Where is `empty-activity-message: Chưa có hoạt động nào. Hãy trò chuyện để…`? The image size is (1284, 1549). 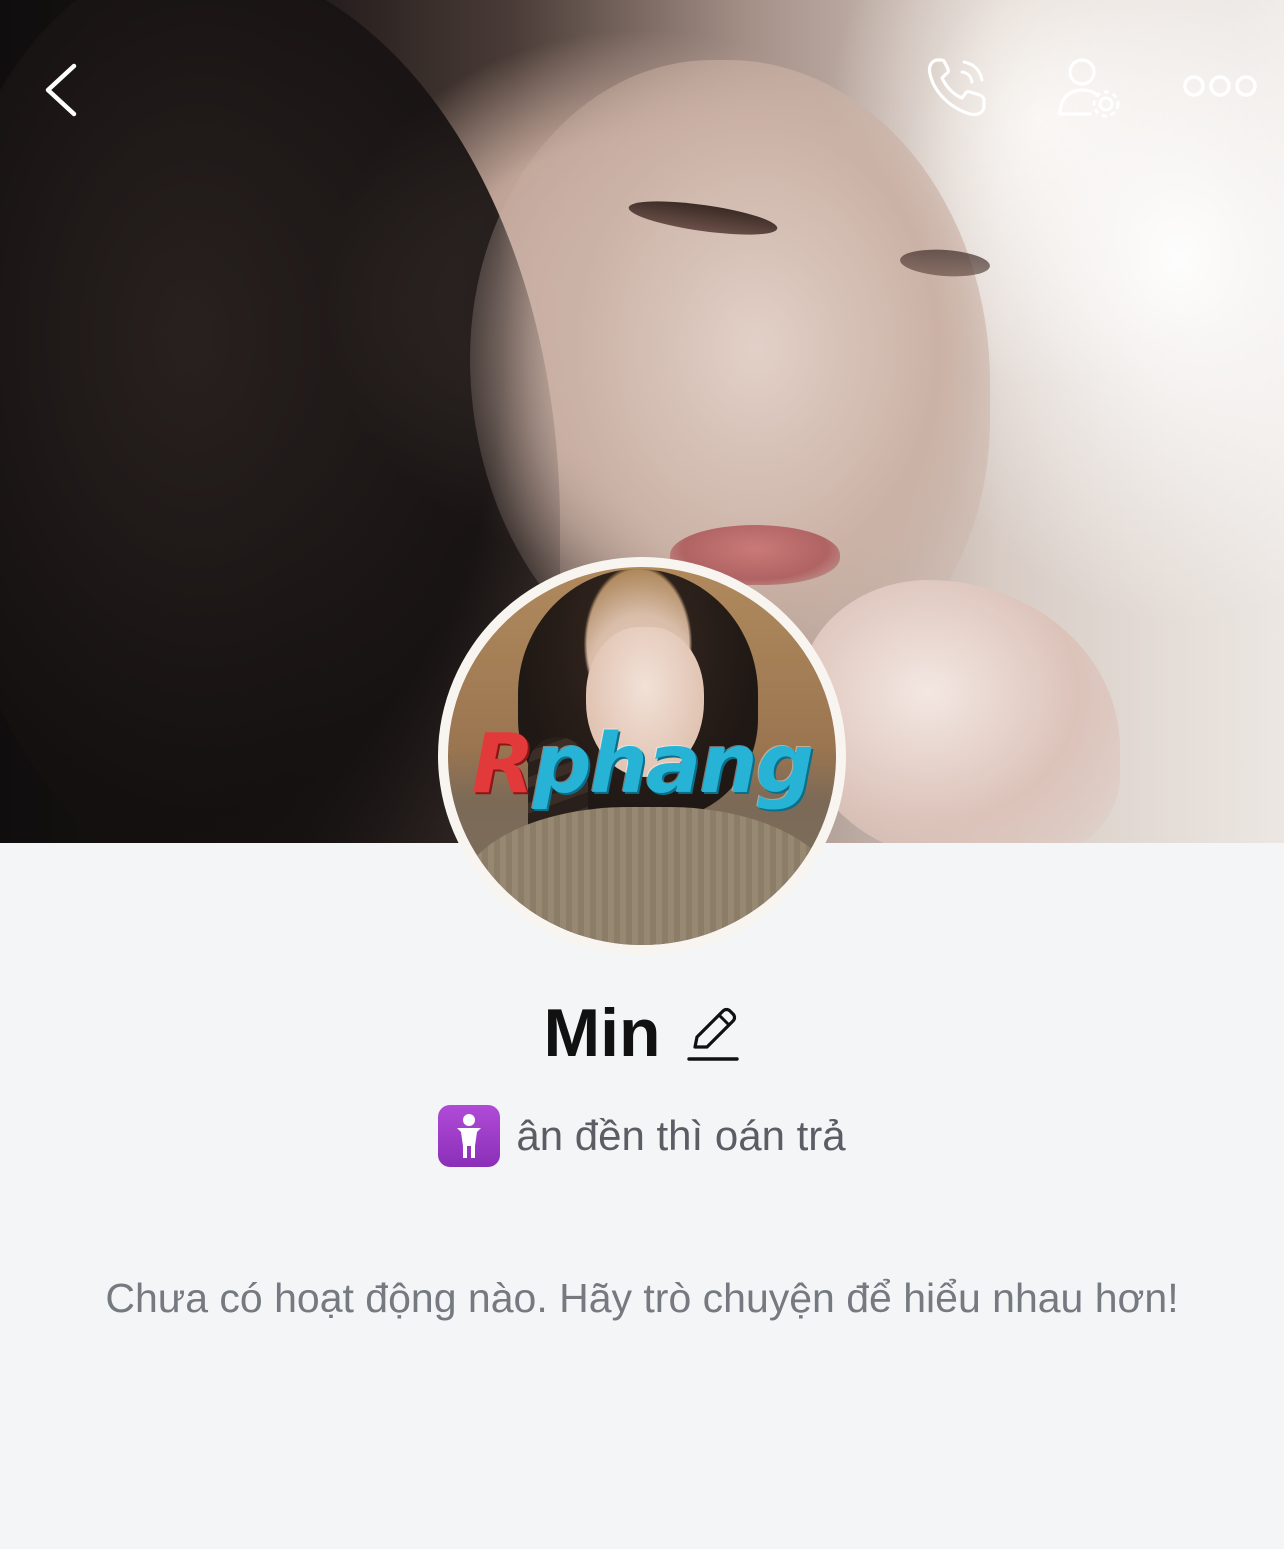
empty-activity-message: Chưa có hoạt động nào. Hãy trò chuyện để… is located at coordinates (642, 1298).